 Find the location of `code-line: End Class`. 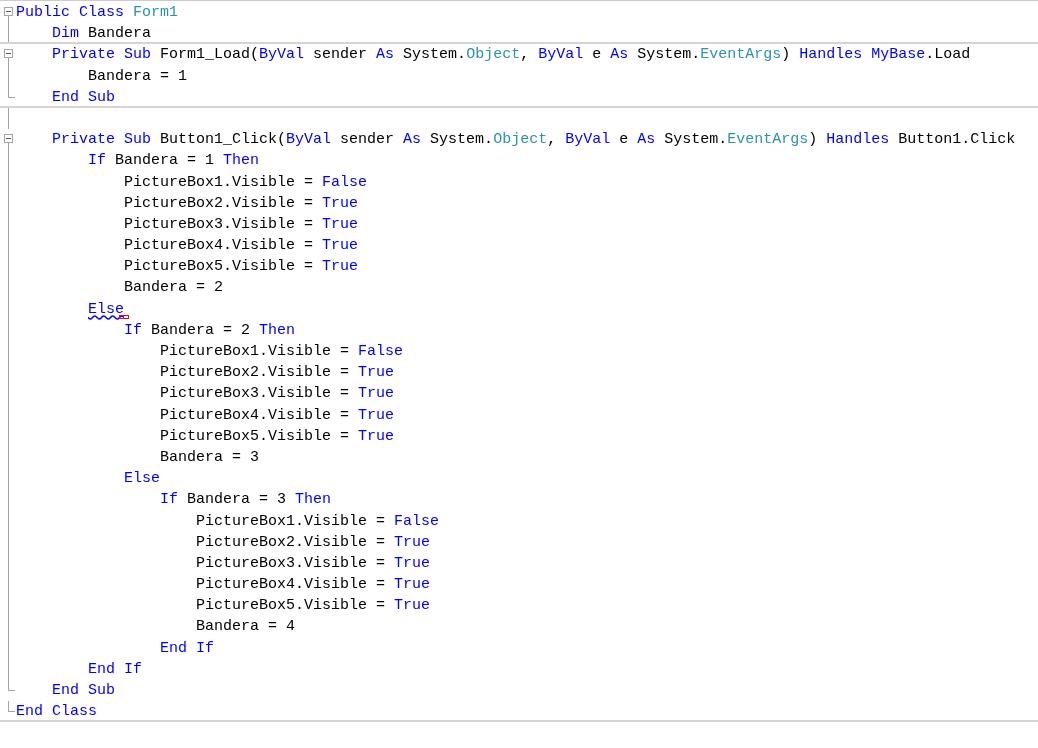

code-line: End Class is located at coordinates (56, 712).